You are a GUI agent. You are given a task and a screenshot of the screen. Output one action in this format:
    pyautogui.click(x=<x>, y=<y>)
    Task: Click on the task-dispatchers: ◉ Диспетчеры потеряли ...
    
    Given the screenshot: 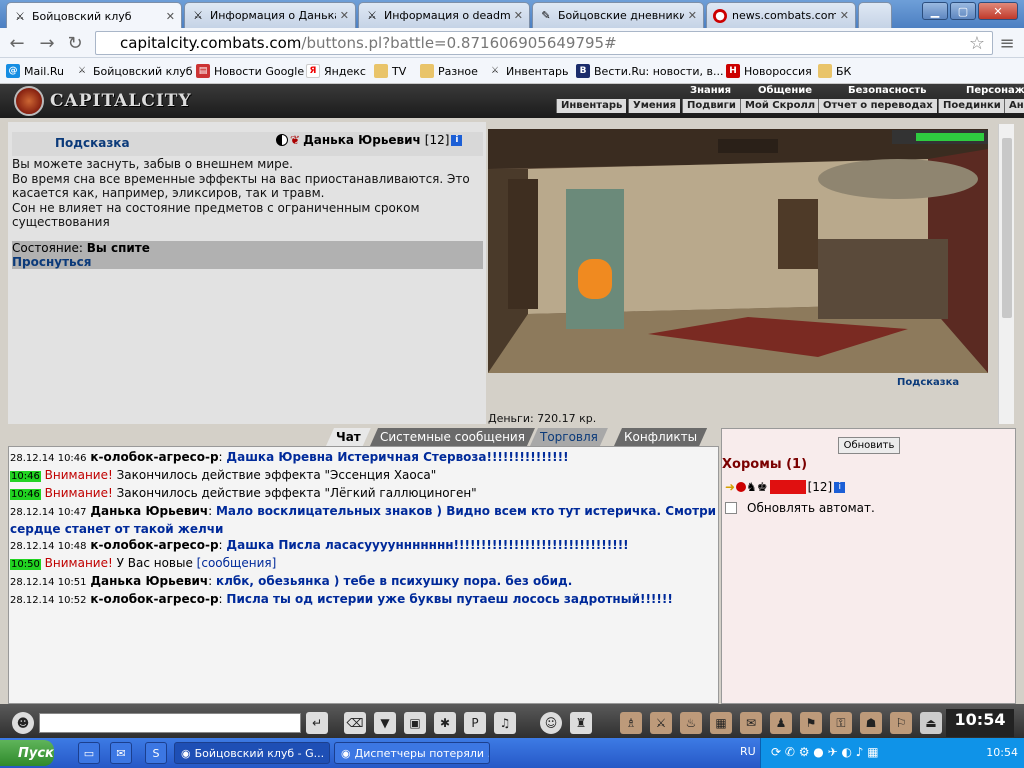 What is the action you would take?
    pyautogui.click(x=412, y=753)
    